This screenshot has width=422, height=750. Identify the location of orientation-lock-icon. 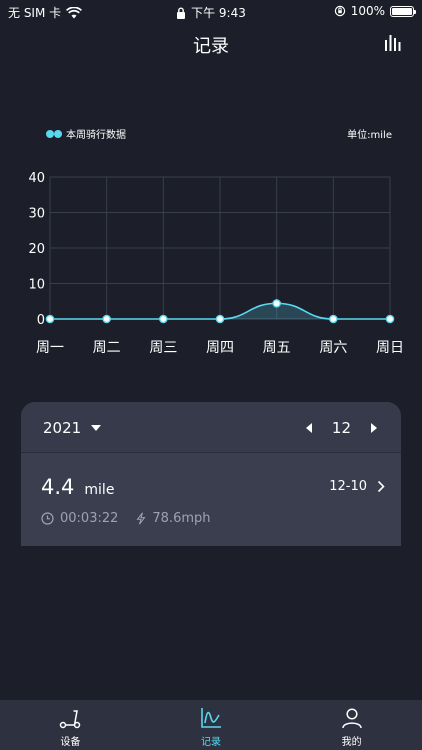
(339, 11).